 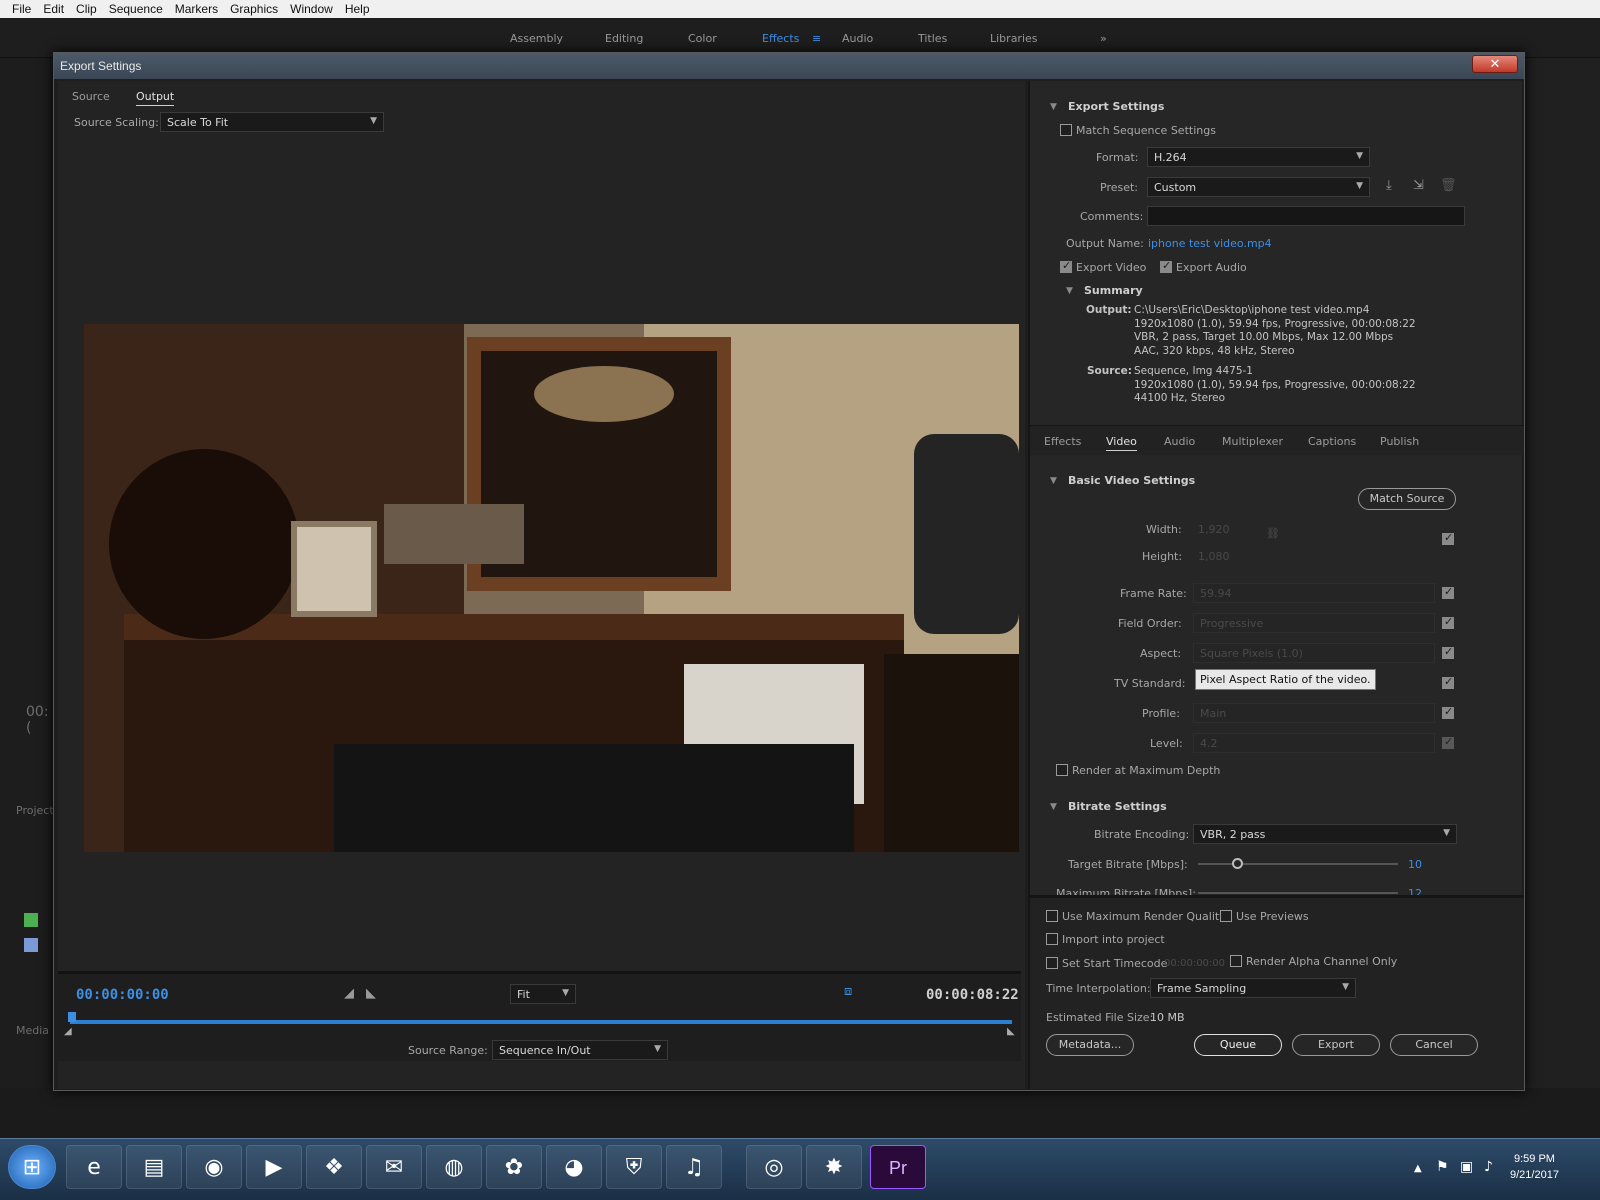 What do you see at coordinates (1434, 1045) in the screenshot?
I see `cancel-button: Cancel` at bounding box center [1434, 1045].